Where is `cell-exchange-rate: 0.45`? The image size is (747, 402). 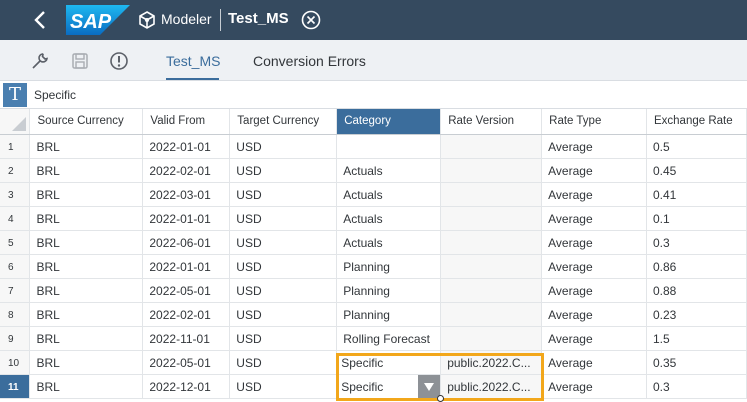
cell-exchange-rate: 0.45 is located at coordinates (696, 170).